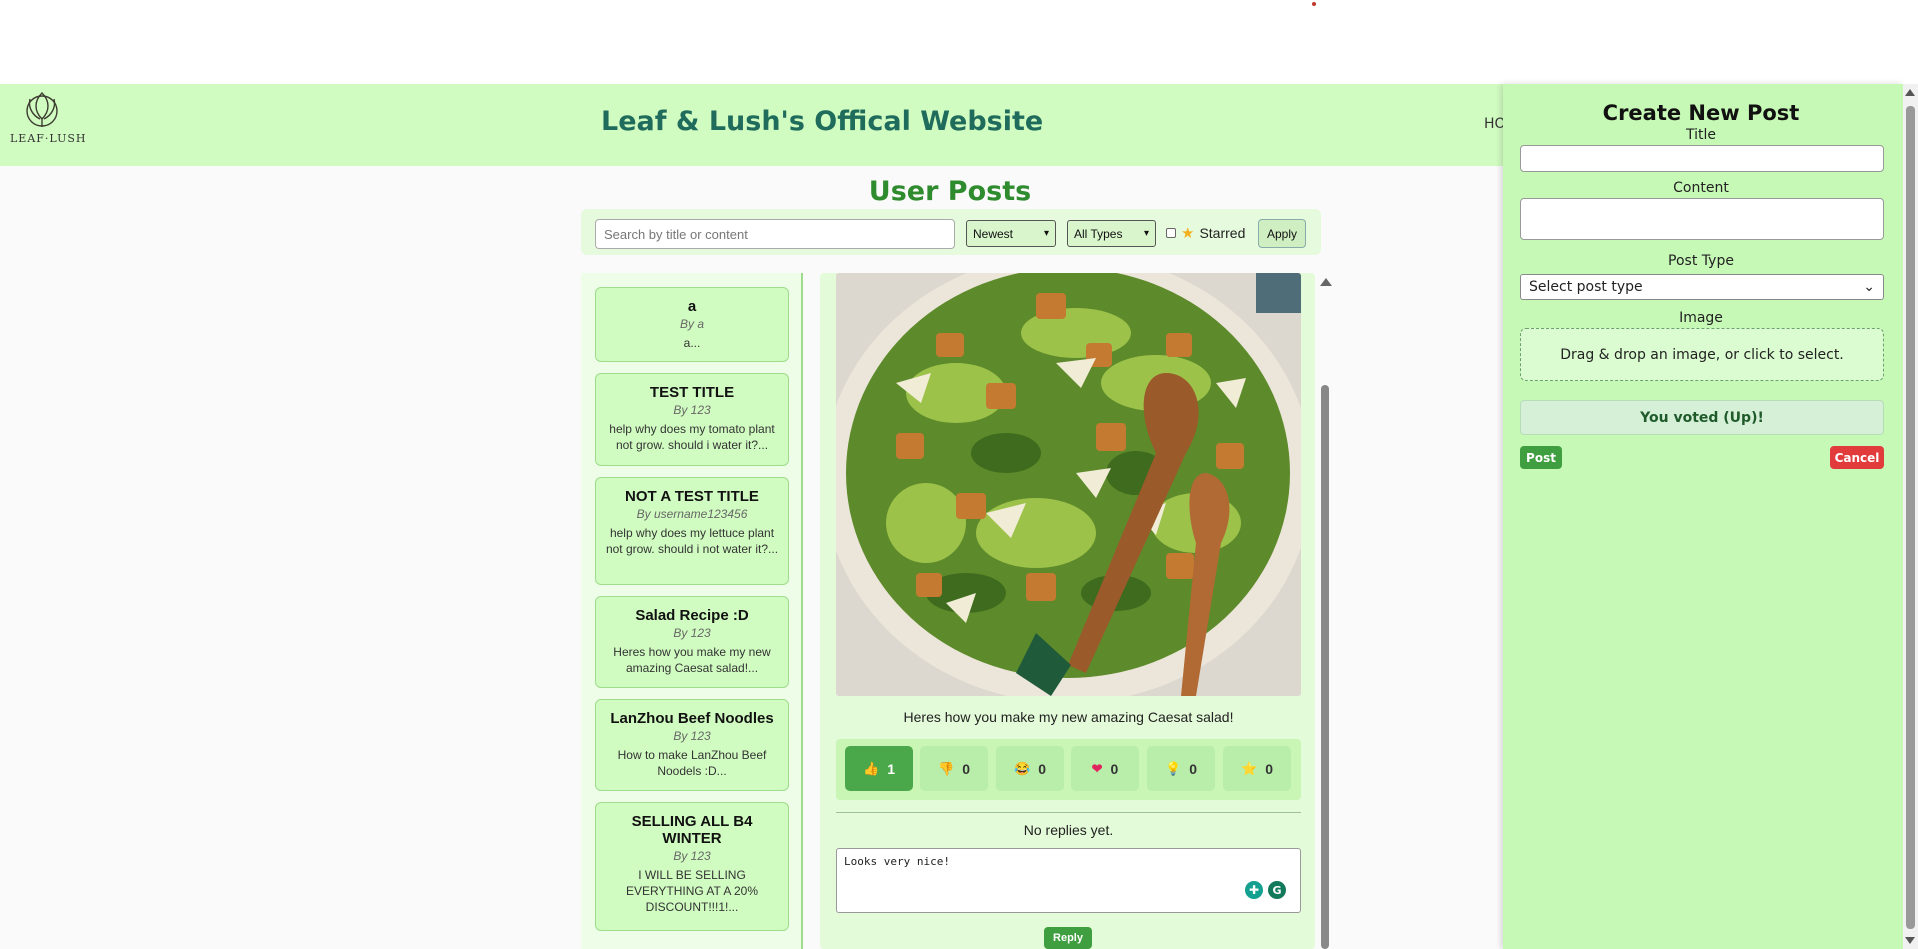 The height and width of the screenshot is (949, 1918). Describe the element at coordinates (775, 234) in the screenshot. I see `search-input` at that location.